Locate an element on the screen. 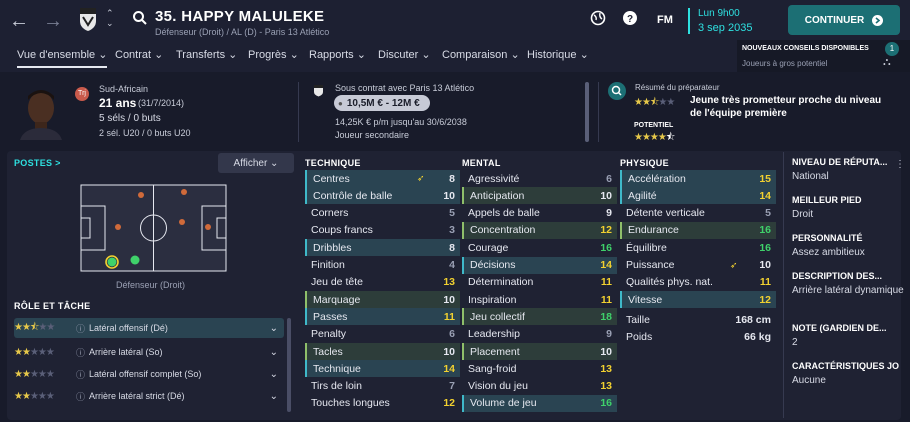 Image resolution: width=910 pixels, height=422 pixels. attr-value: 4 is located at coordinates (452, 265).